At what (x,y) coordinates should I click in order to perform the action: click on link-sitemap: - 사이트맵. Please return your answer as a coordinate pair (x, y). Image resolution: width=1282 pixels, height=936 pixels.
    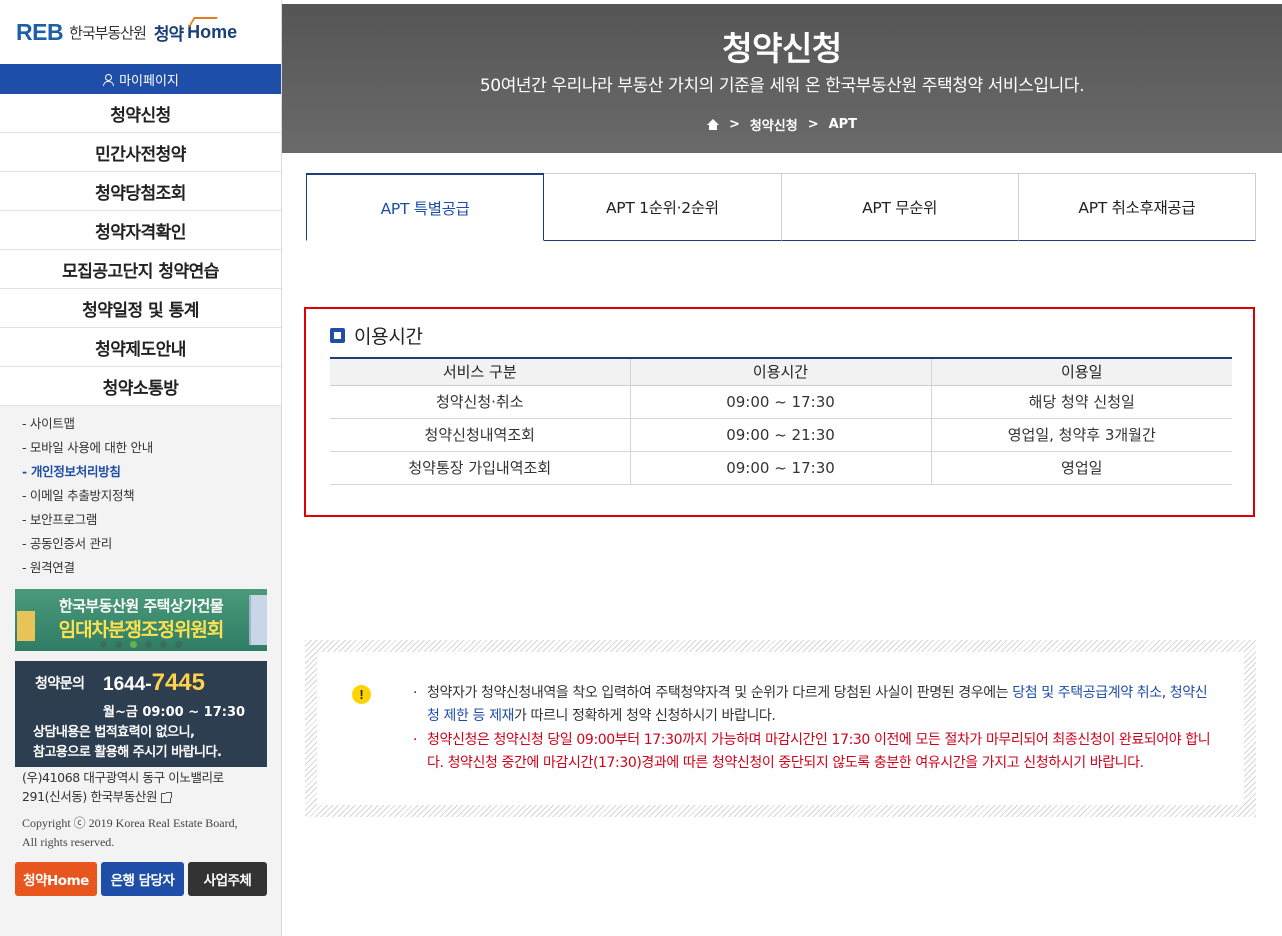
    Looking at the image, I should click on (87, 426).